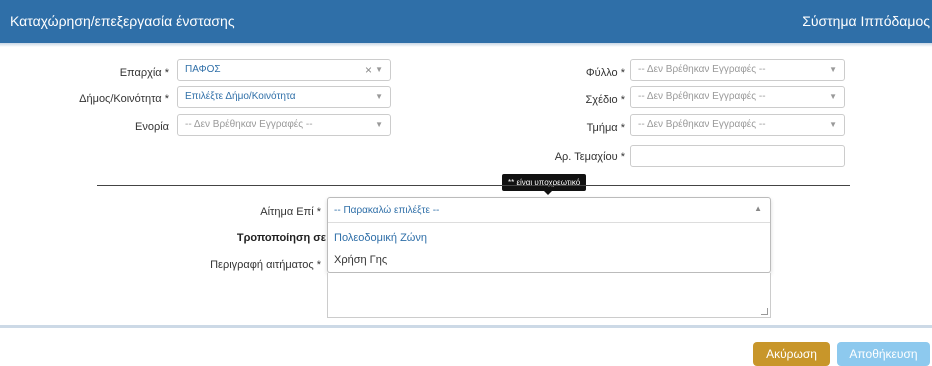 This screenshot has height=366, width=932. I want to click on municipality-label: Δήμος/Κοινότητα *, so click(124, 99).